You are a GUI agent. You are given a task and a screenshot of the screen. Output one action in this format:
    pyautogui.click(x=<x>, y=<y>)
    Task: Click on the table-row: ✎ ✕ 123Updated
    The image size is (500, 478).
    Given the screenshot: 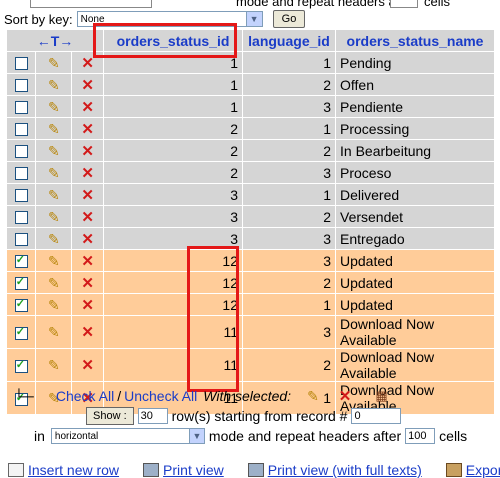 What is the action you would take?
    pyautogui.click(x=250, y=260)
    